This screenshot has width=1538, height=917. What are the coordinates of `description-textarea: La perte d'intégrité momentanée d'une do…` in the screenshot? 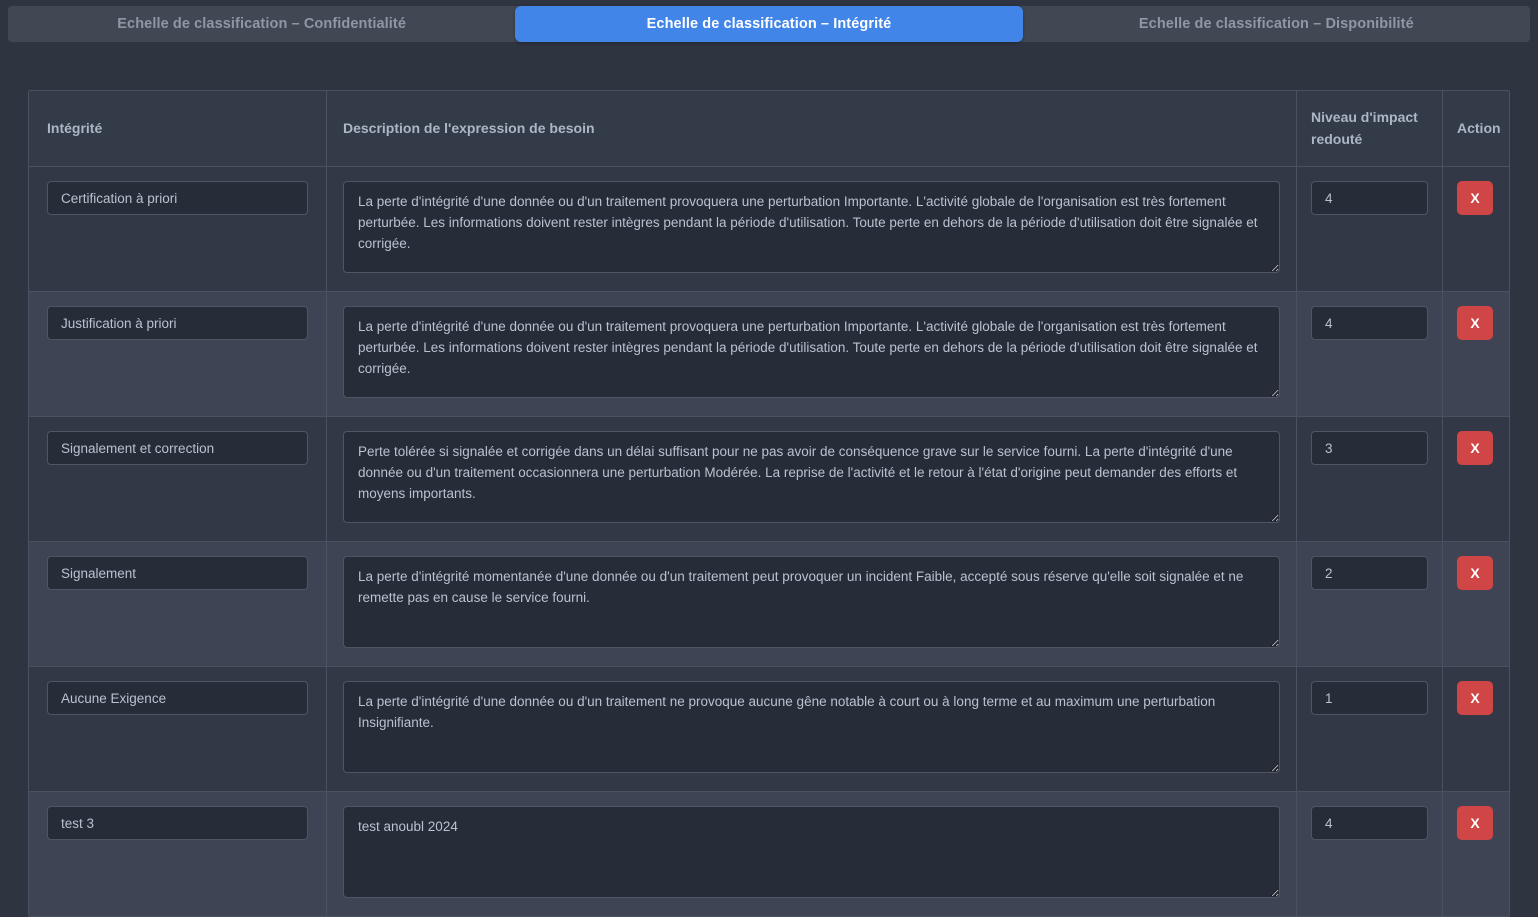 It's located at (811, 602).